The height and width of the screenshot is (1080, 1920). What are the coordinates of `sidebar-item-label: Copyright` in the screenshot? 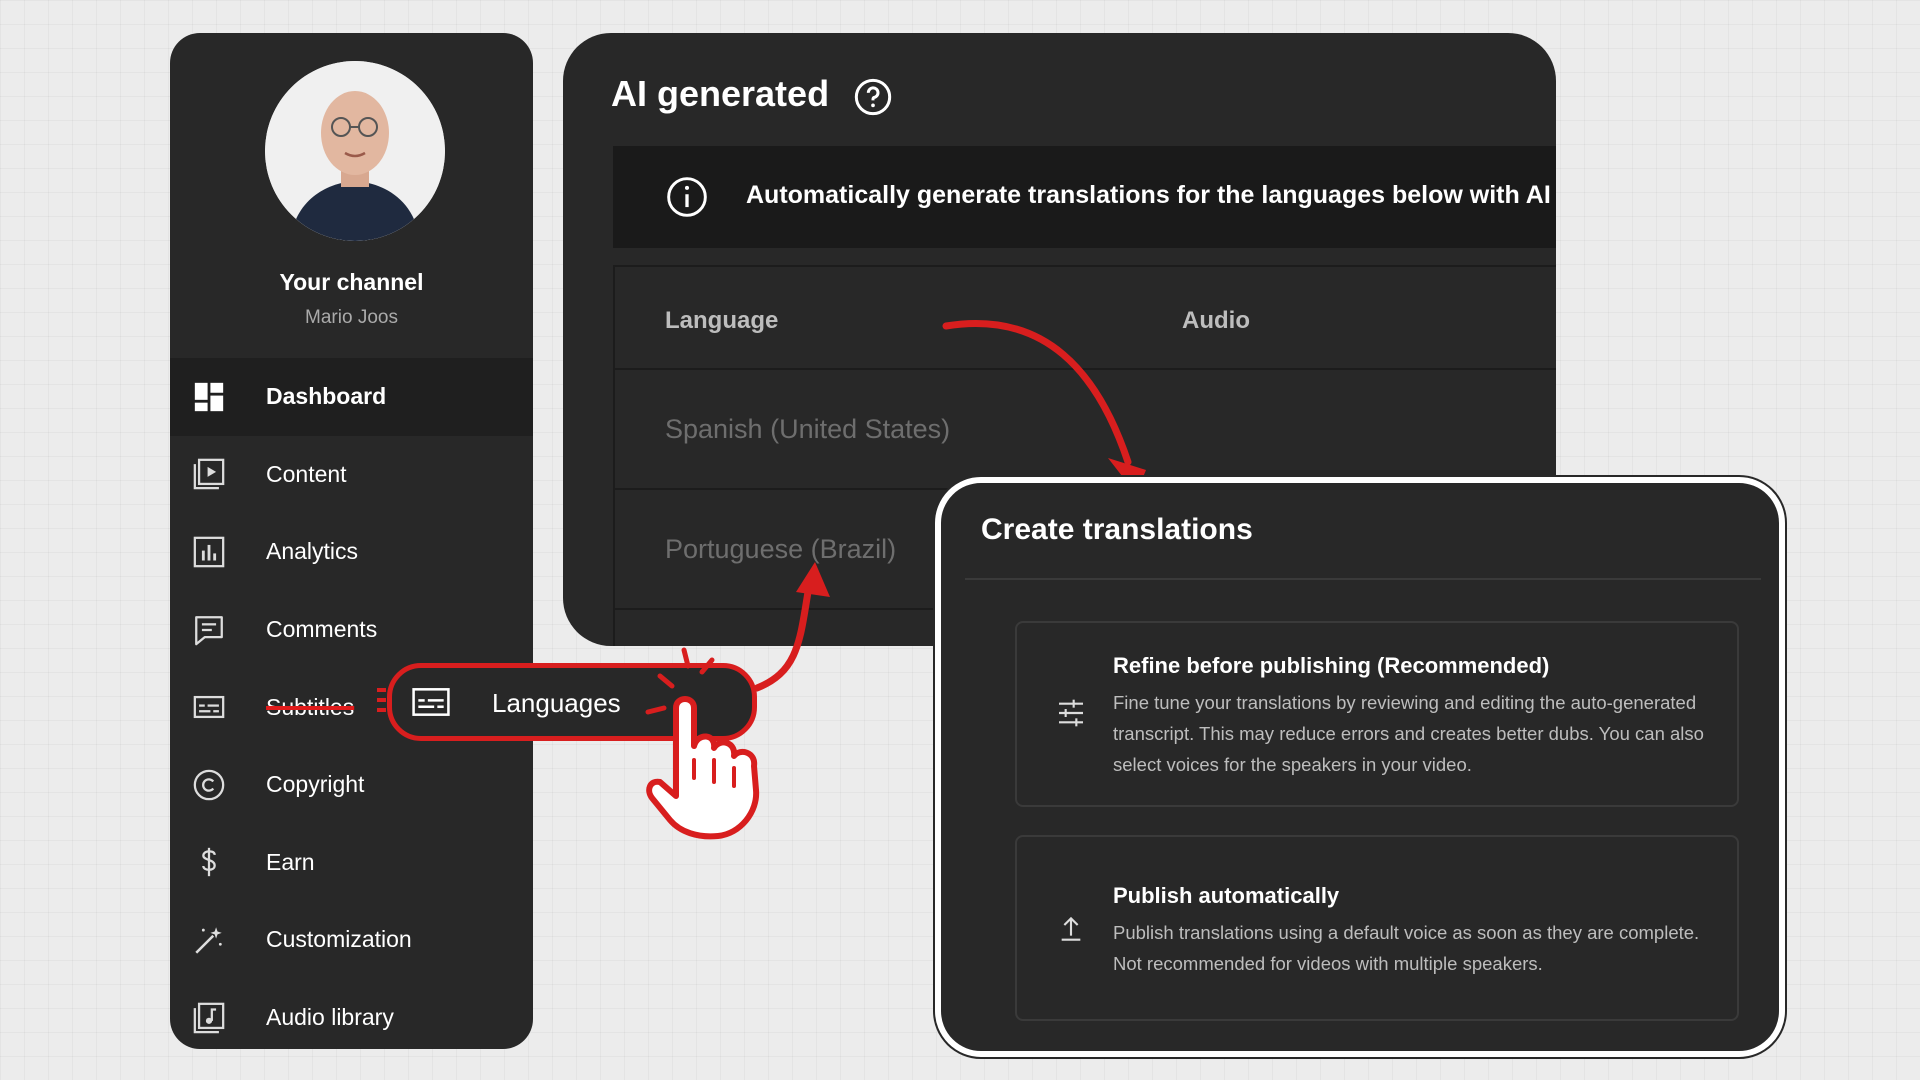 It's located at (315, 784).